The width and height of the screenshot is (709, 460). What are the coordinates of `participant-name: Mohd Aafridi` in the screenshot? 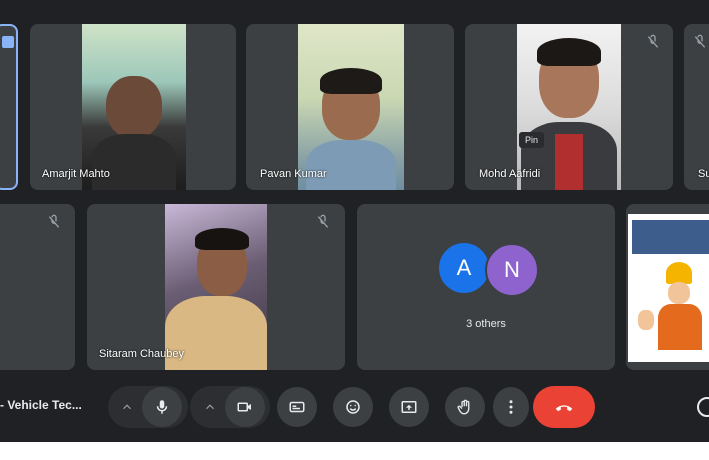 It's located at (510, 174).